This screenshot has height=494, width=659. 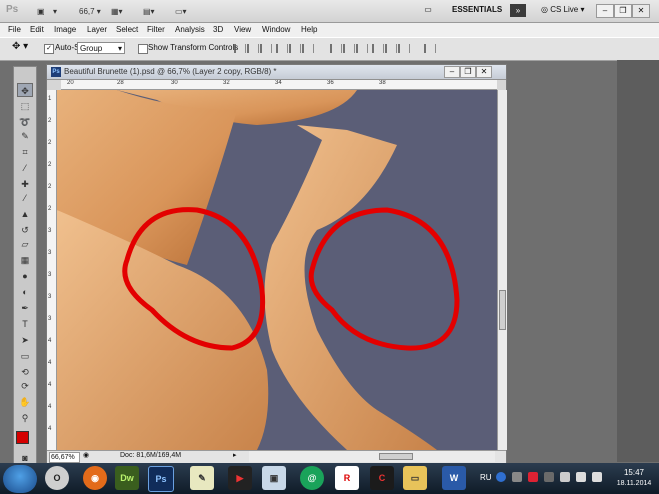 What do you see at coordinates (428, 10) in the screenshot?
I see `workspace-menu-icon: ▭` at bounding box center [428, 10].